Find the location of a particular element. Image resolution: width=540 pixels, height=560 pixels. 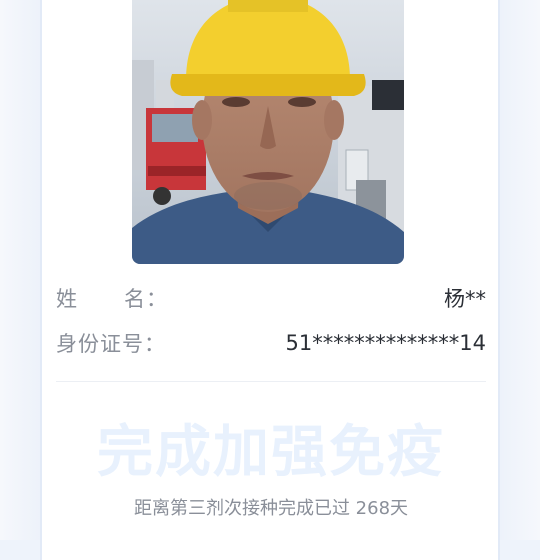

divider is located at coordinates (271, 381).